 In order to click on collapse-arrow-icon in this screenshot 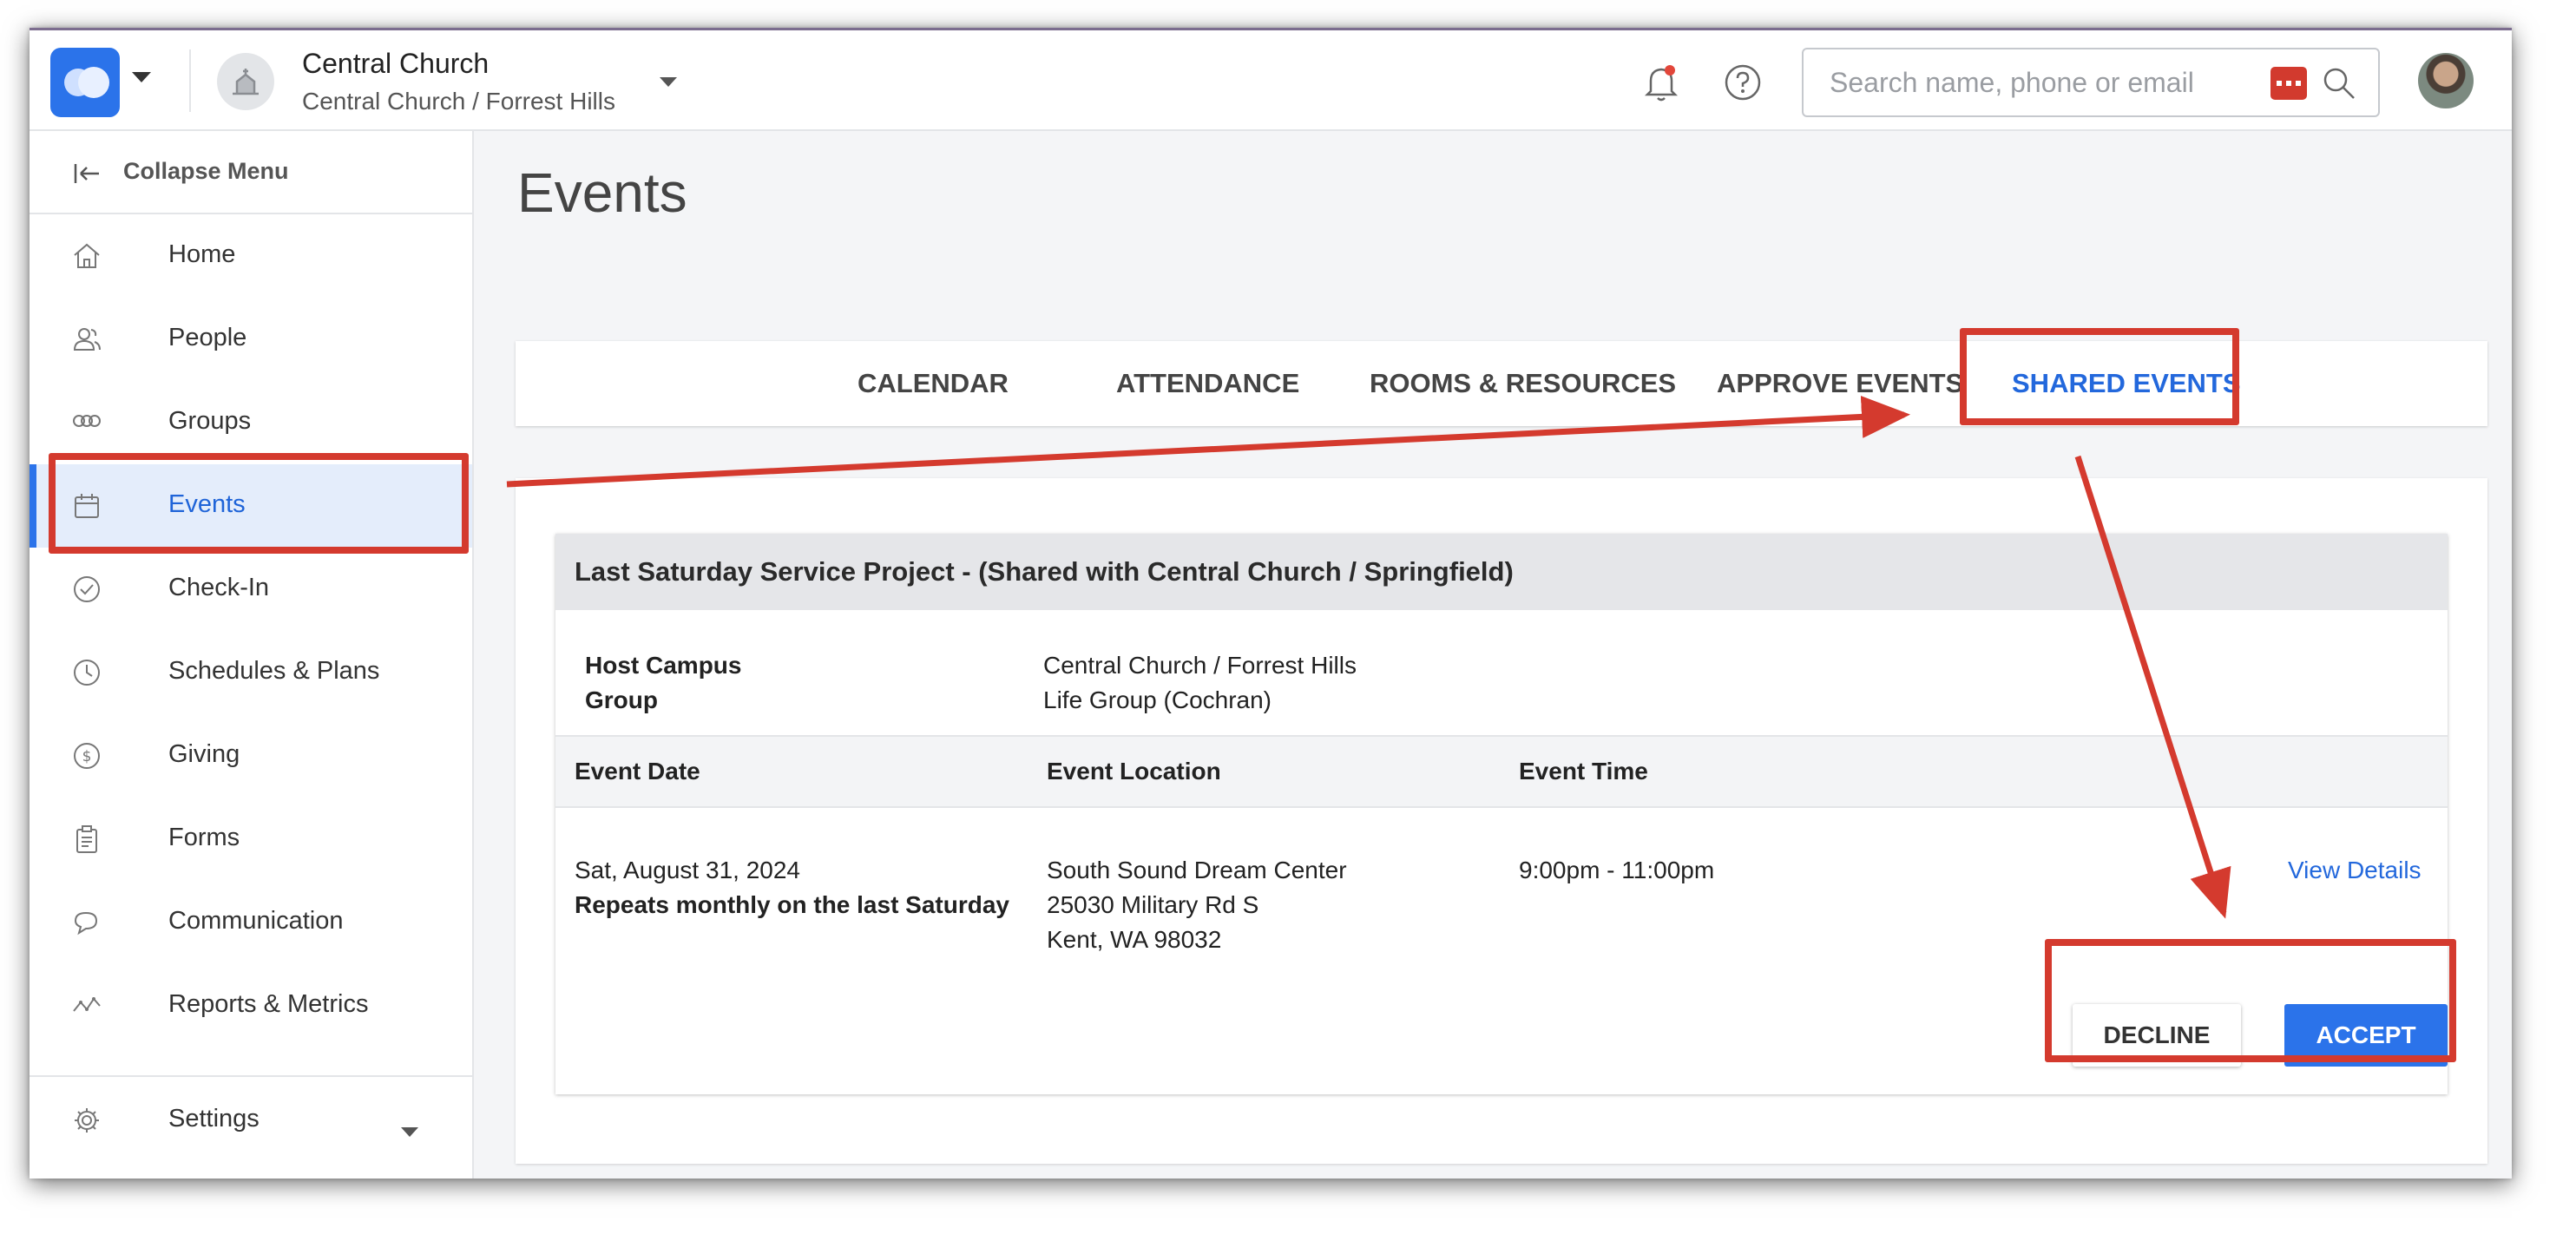, I will do `click(87, 173)`.